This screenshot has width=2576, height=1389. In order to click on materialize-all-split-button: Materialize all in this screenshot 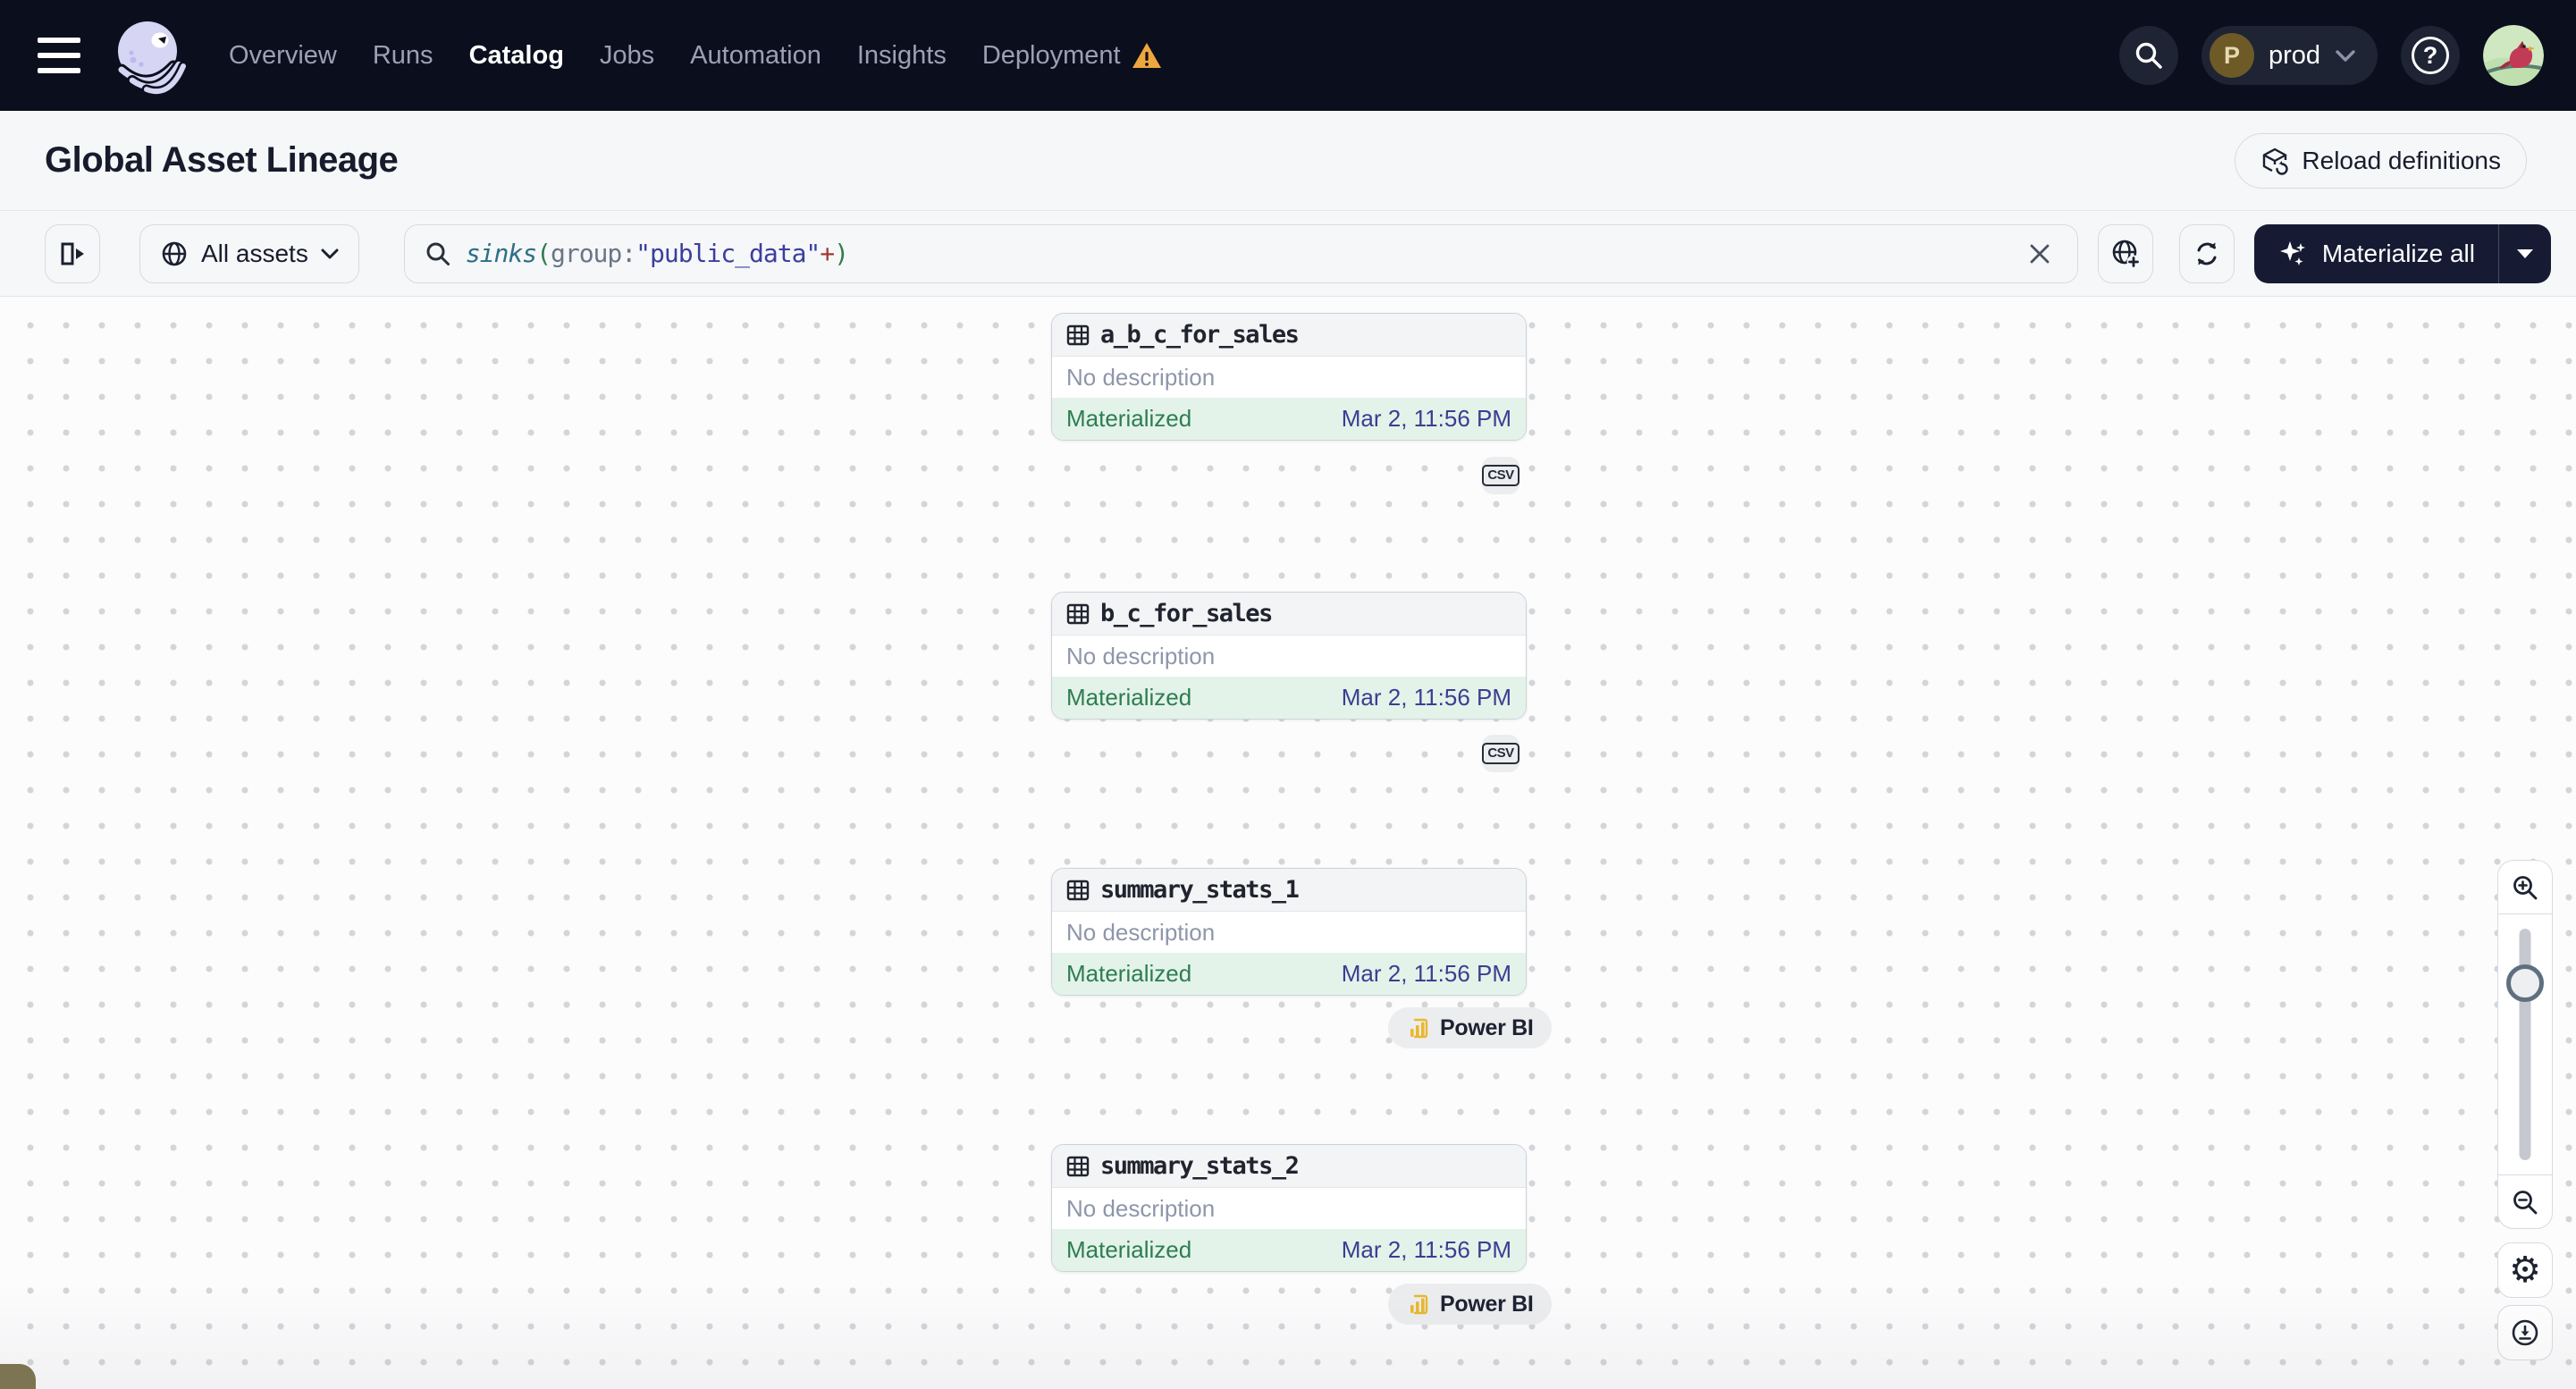, I will do `click(2402, 253)`.